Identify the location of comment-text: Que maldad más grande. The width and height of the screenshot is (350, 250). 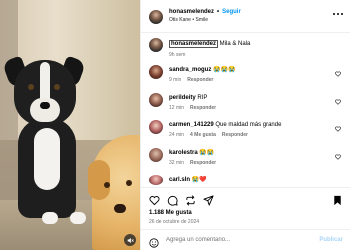
(248, 125).